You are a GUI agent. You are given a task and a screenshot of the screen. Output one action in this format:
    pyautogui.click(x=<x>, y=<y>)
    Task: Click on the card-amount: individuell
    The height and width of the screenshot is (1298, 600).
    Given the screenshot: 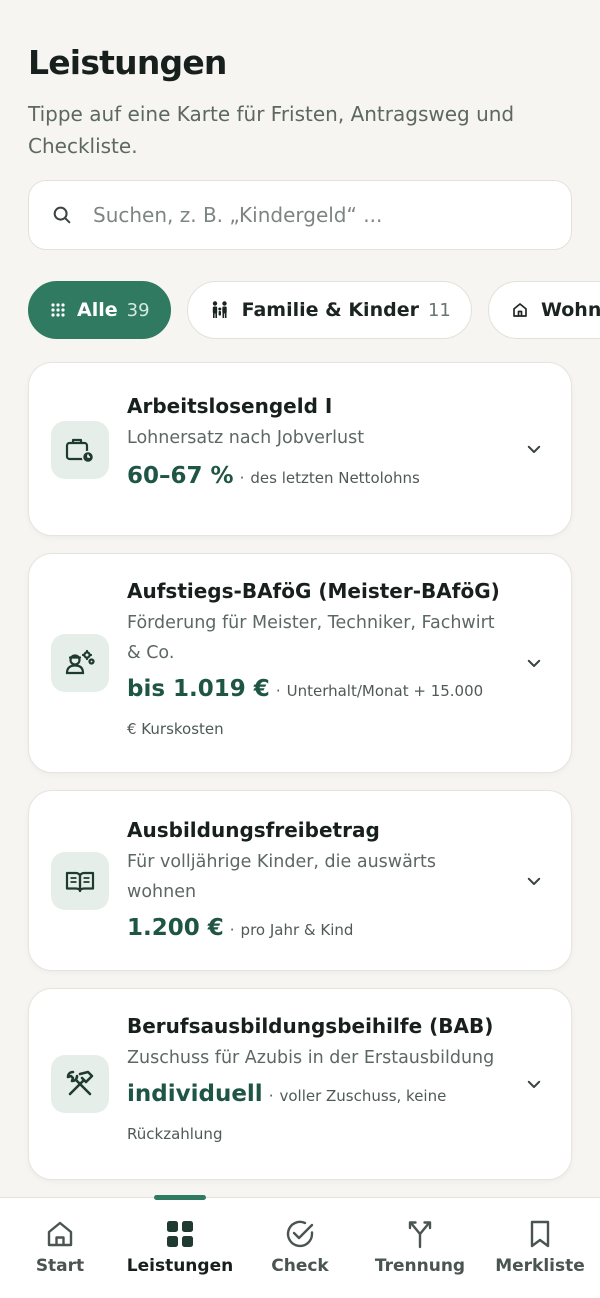 What is the action you would take?
    pyautogui.click(x=195, y=1094)
    